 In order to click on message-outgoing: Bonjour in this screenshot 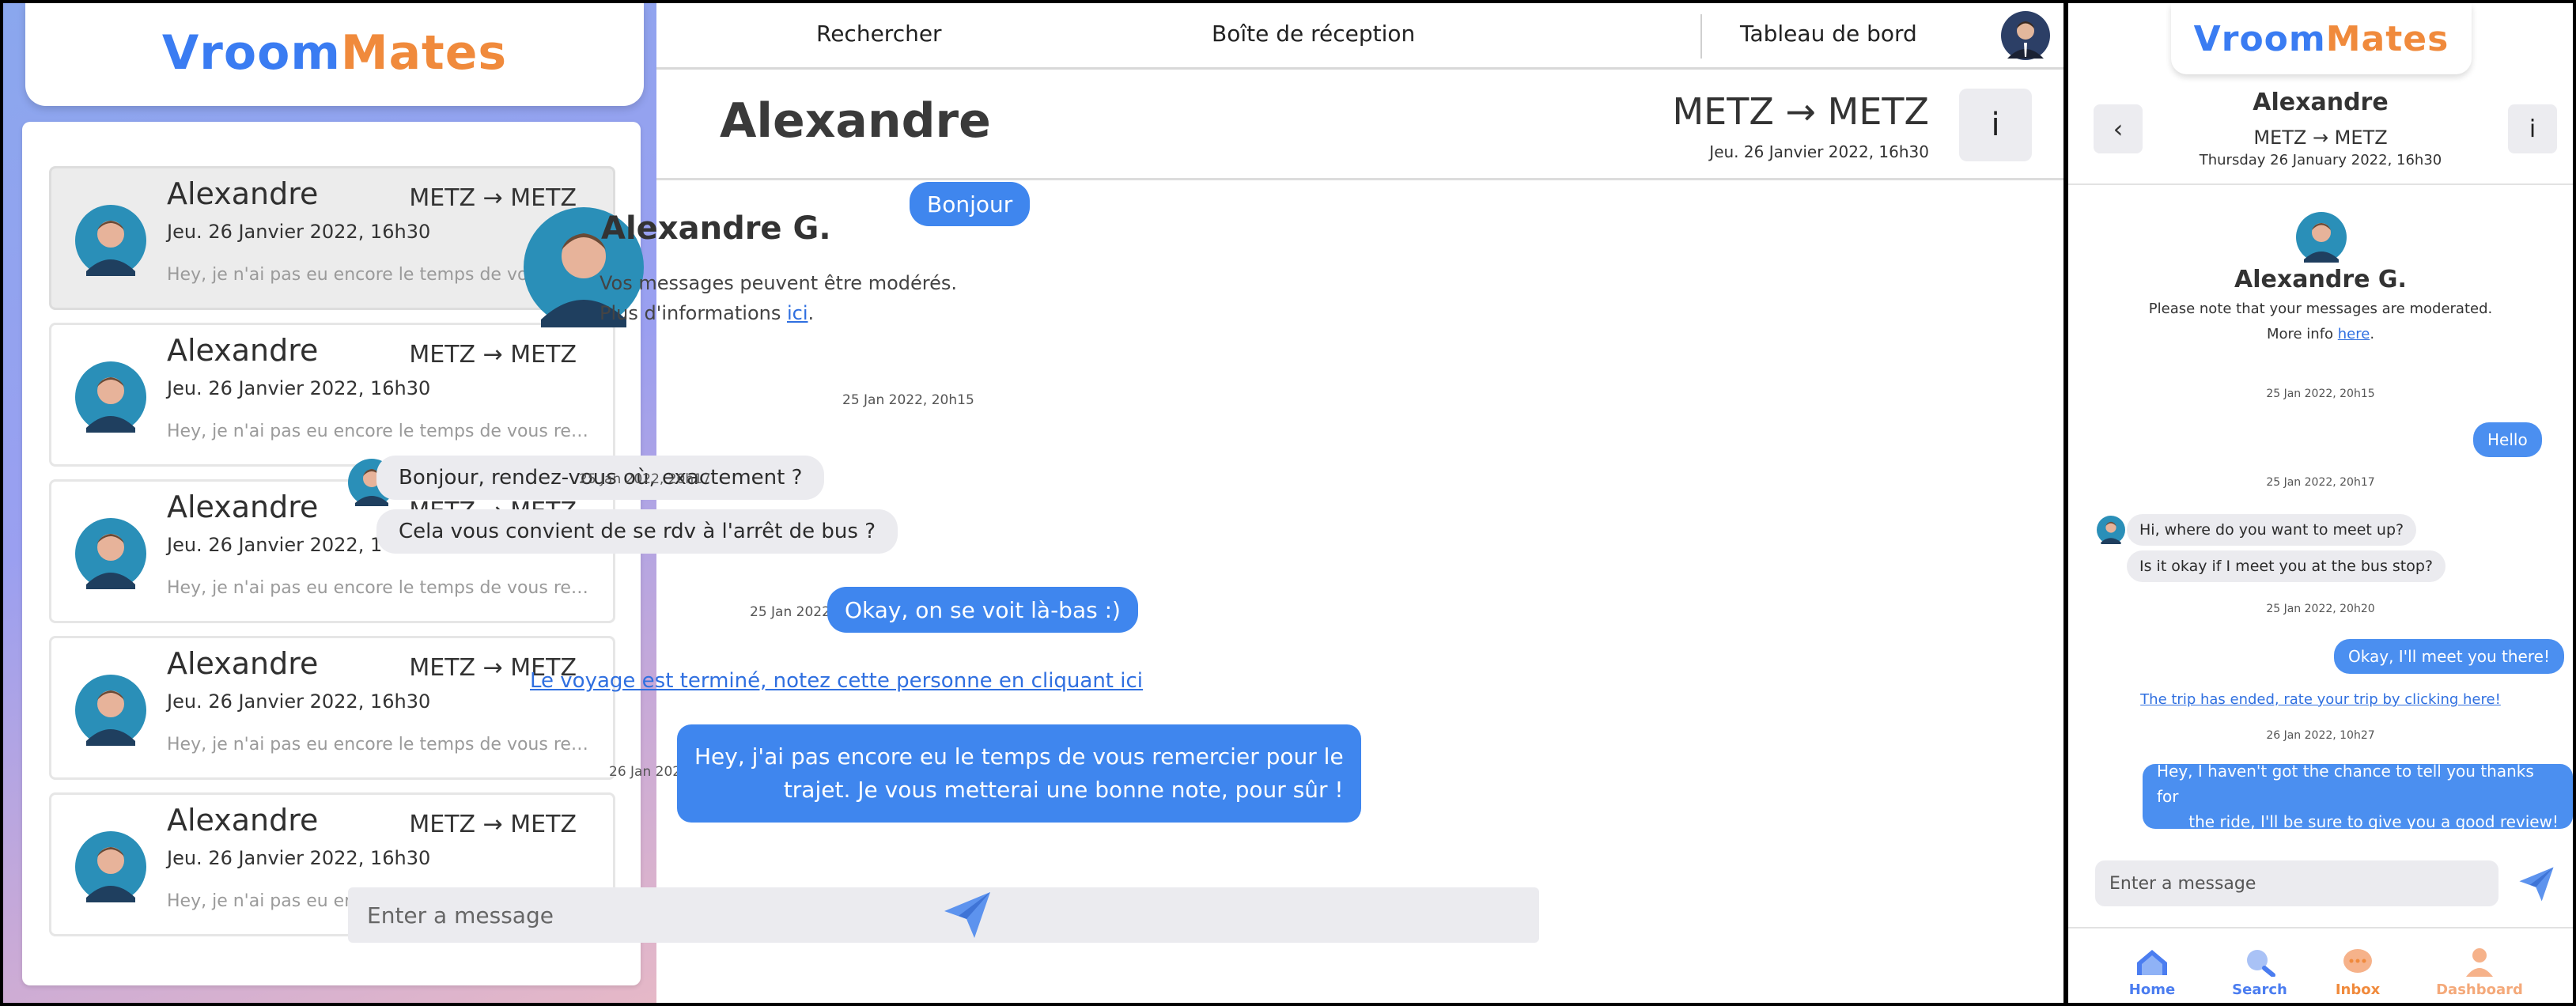, I will do `click(971, 204)`.